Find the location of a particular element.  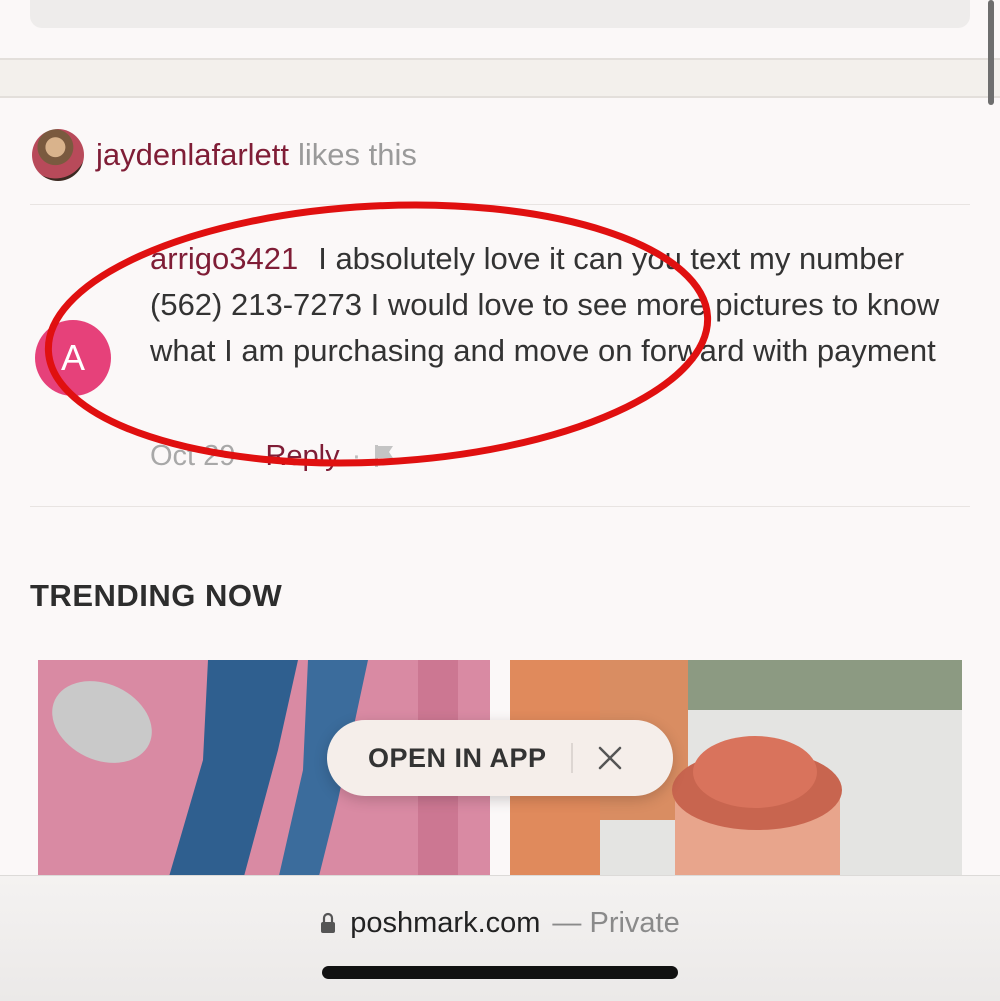

comment-meta: Oct 29 Reply · is located at coordinates (273, 456).